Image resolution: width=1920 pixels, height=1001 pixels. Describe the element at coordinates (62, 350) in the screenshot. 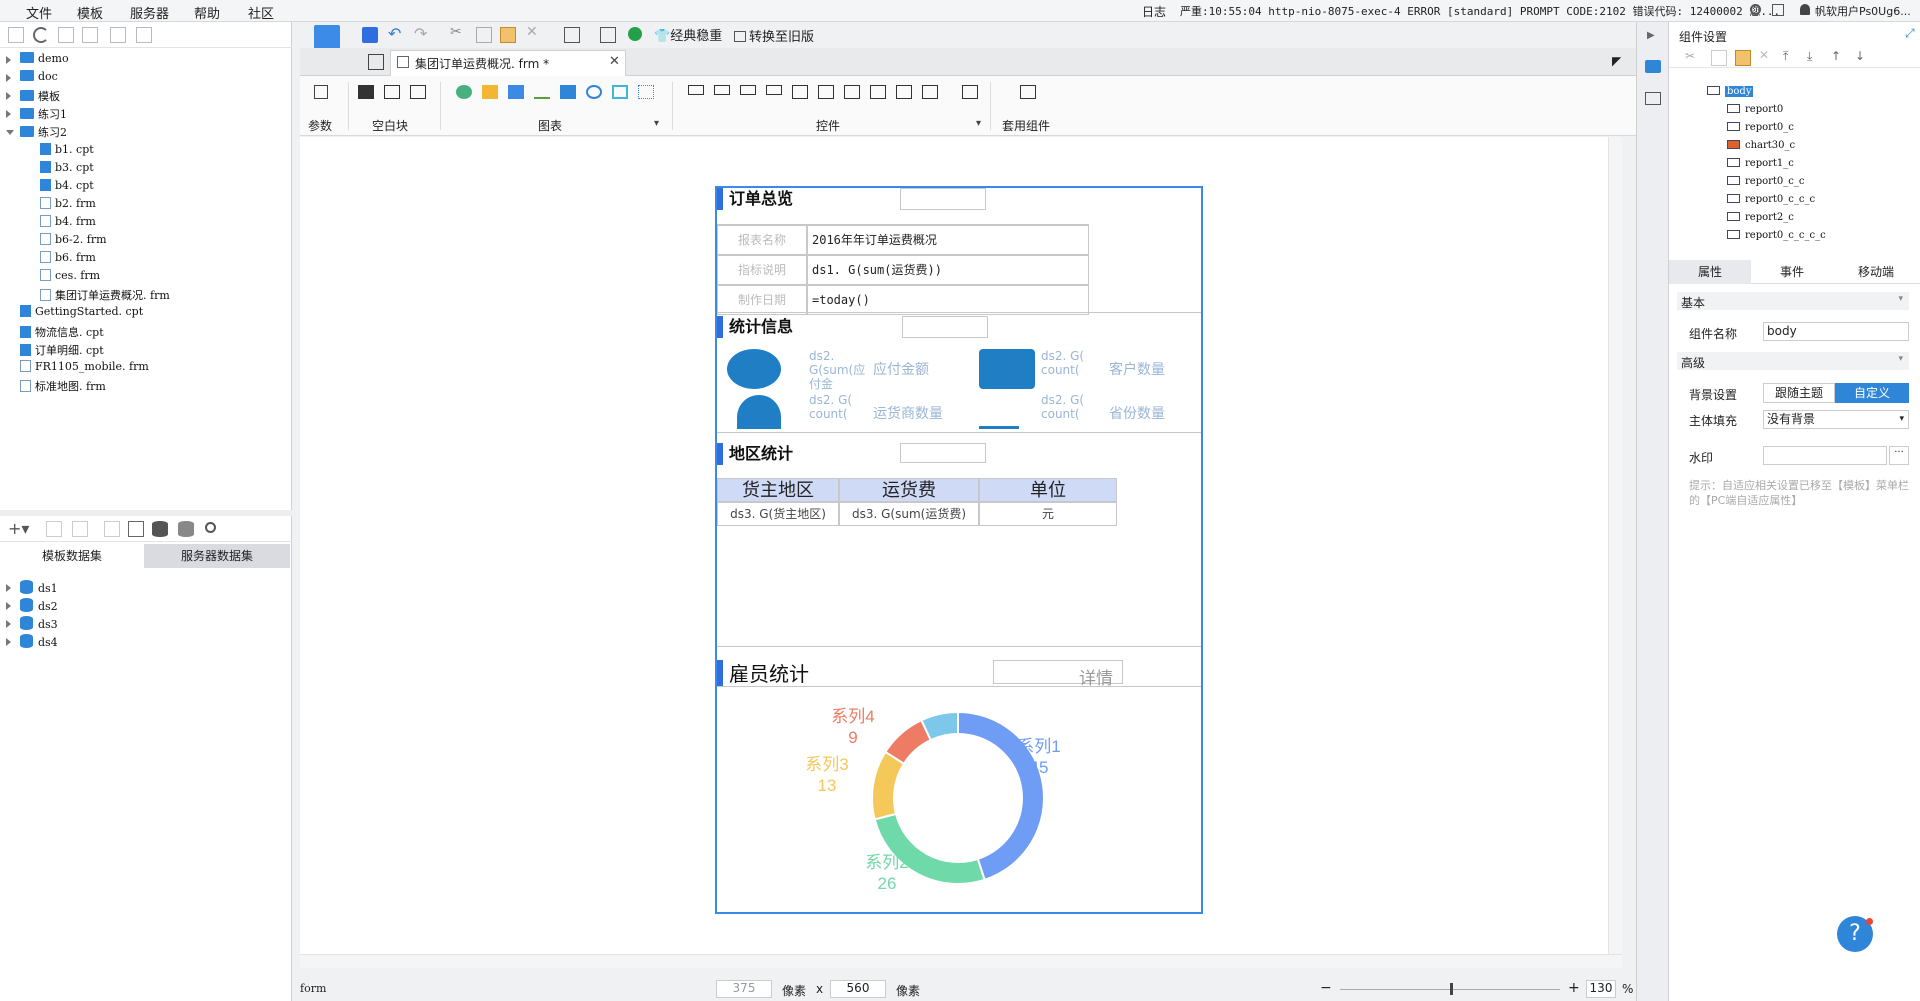

I see `tree-item: 订单明细. cpt` at that location.